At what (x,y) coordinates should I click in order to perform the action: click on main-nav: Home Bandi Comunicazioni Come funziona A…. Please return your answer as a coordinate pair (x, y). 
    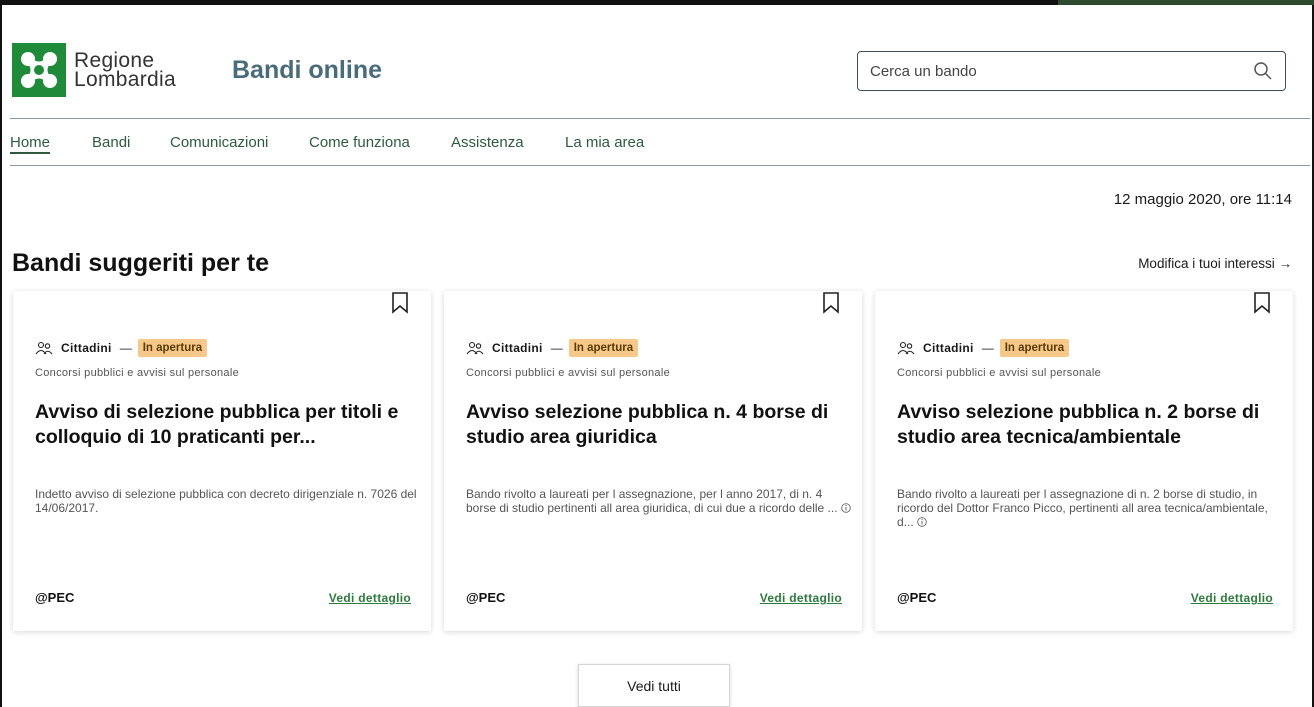
    Looking at the image, I should click on (660, 142).